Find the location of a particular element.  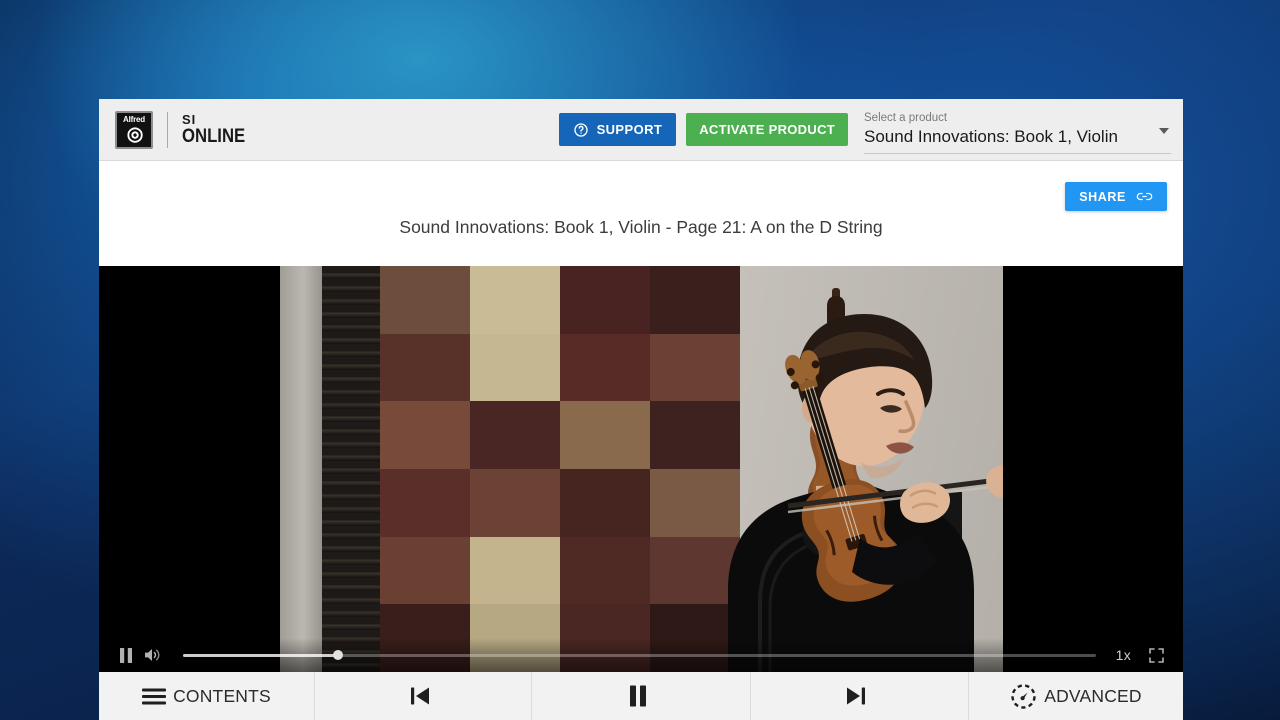

toolbar-next-button is located at coordinates (860, 696).